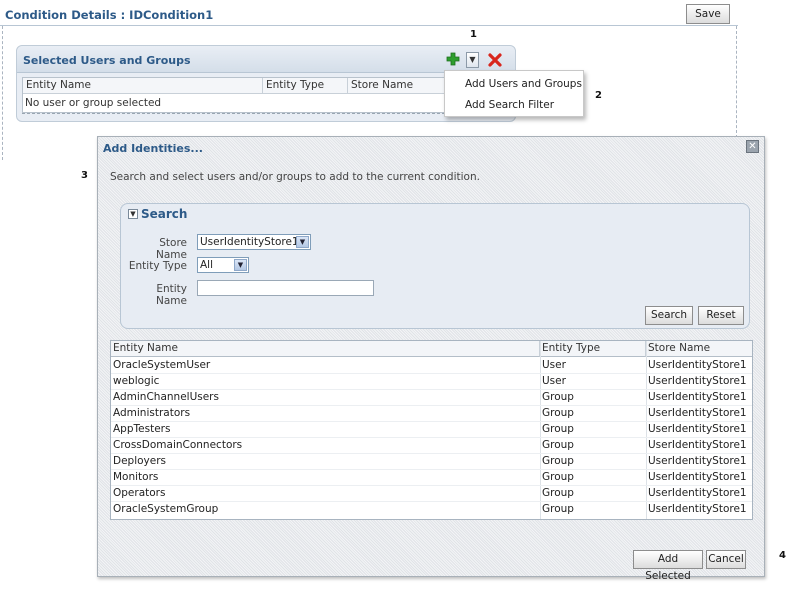 Image resolution: width=797 pixels, height=592 pixels. Describe the element at coordinates (223, 265) in the screenshot. I see `entity-type-select: All ▼` at that location.